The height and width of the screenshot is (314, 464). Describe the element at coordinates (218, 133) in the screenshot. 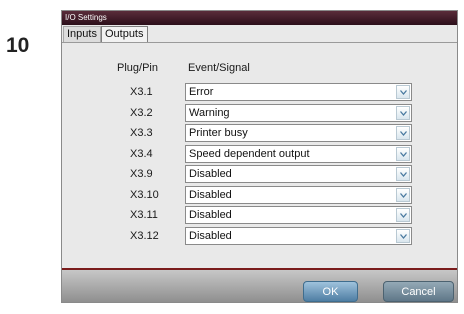

I see `event-signal-value: Printer busy` at that location.